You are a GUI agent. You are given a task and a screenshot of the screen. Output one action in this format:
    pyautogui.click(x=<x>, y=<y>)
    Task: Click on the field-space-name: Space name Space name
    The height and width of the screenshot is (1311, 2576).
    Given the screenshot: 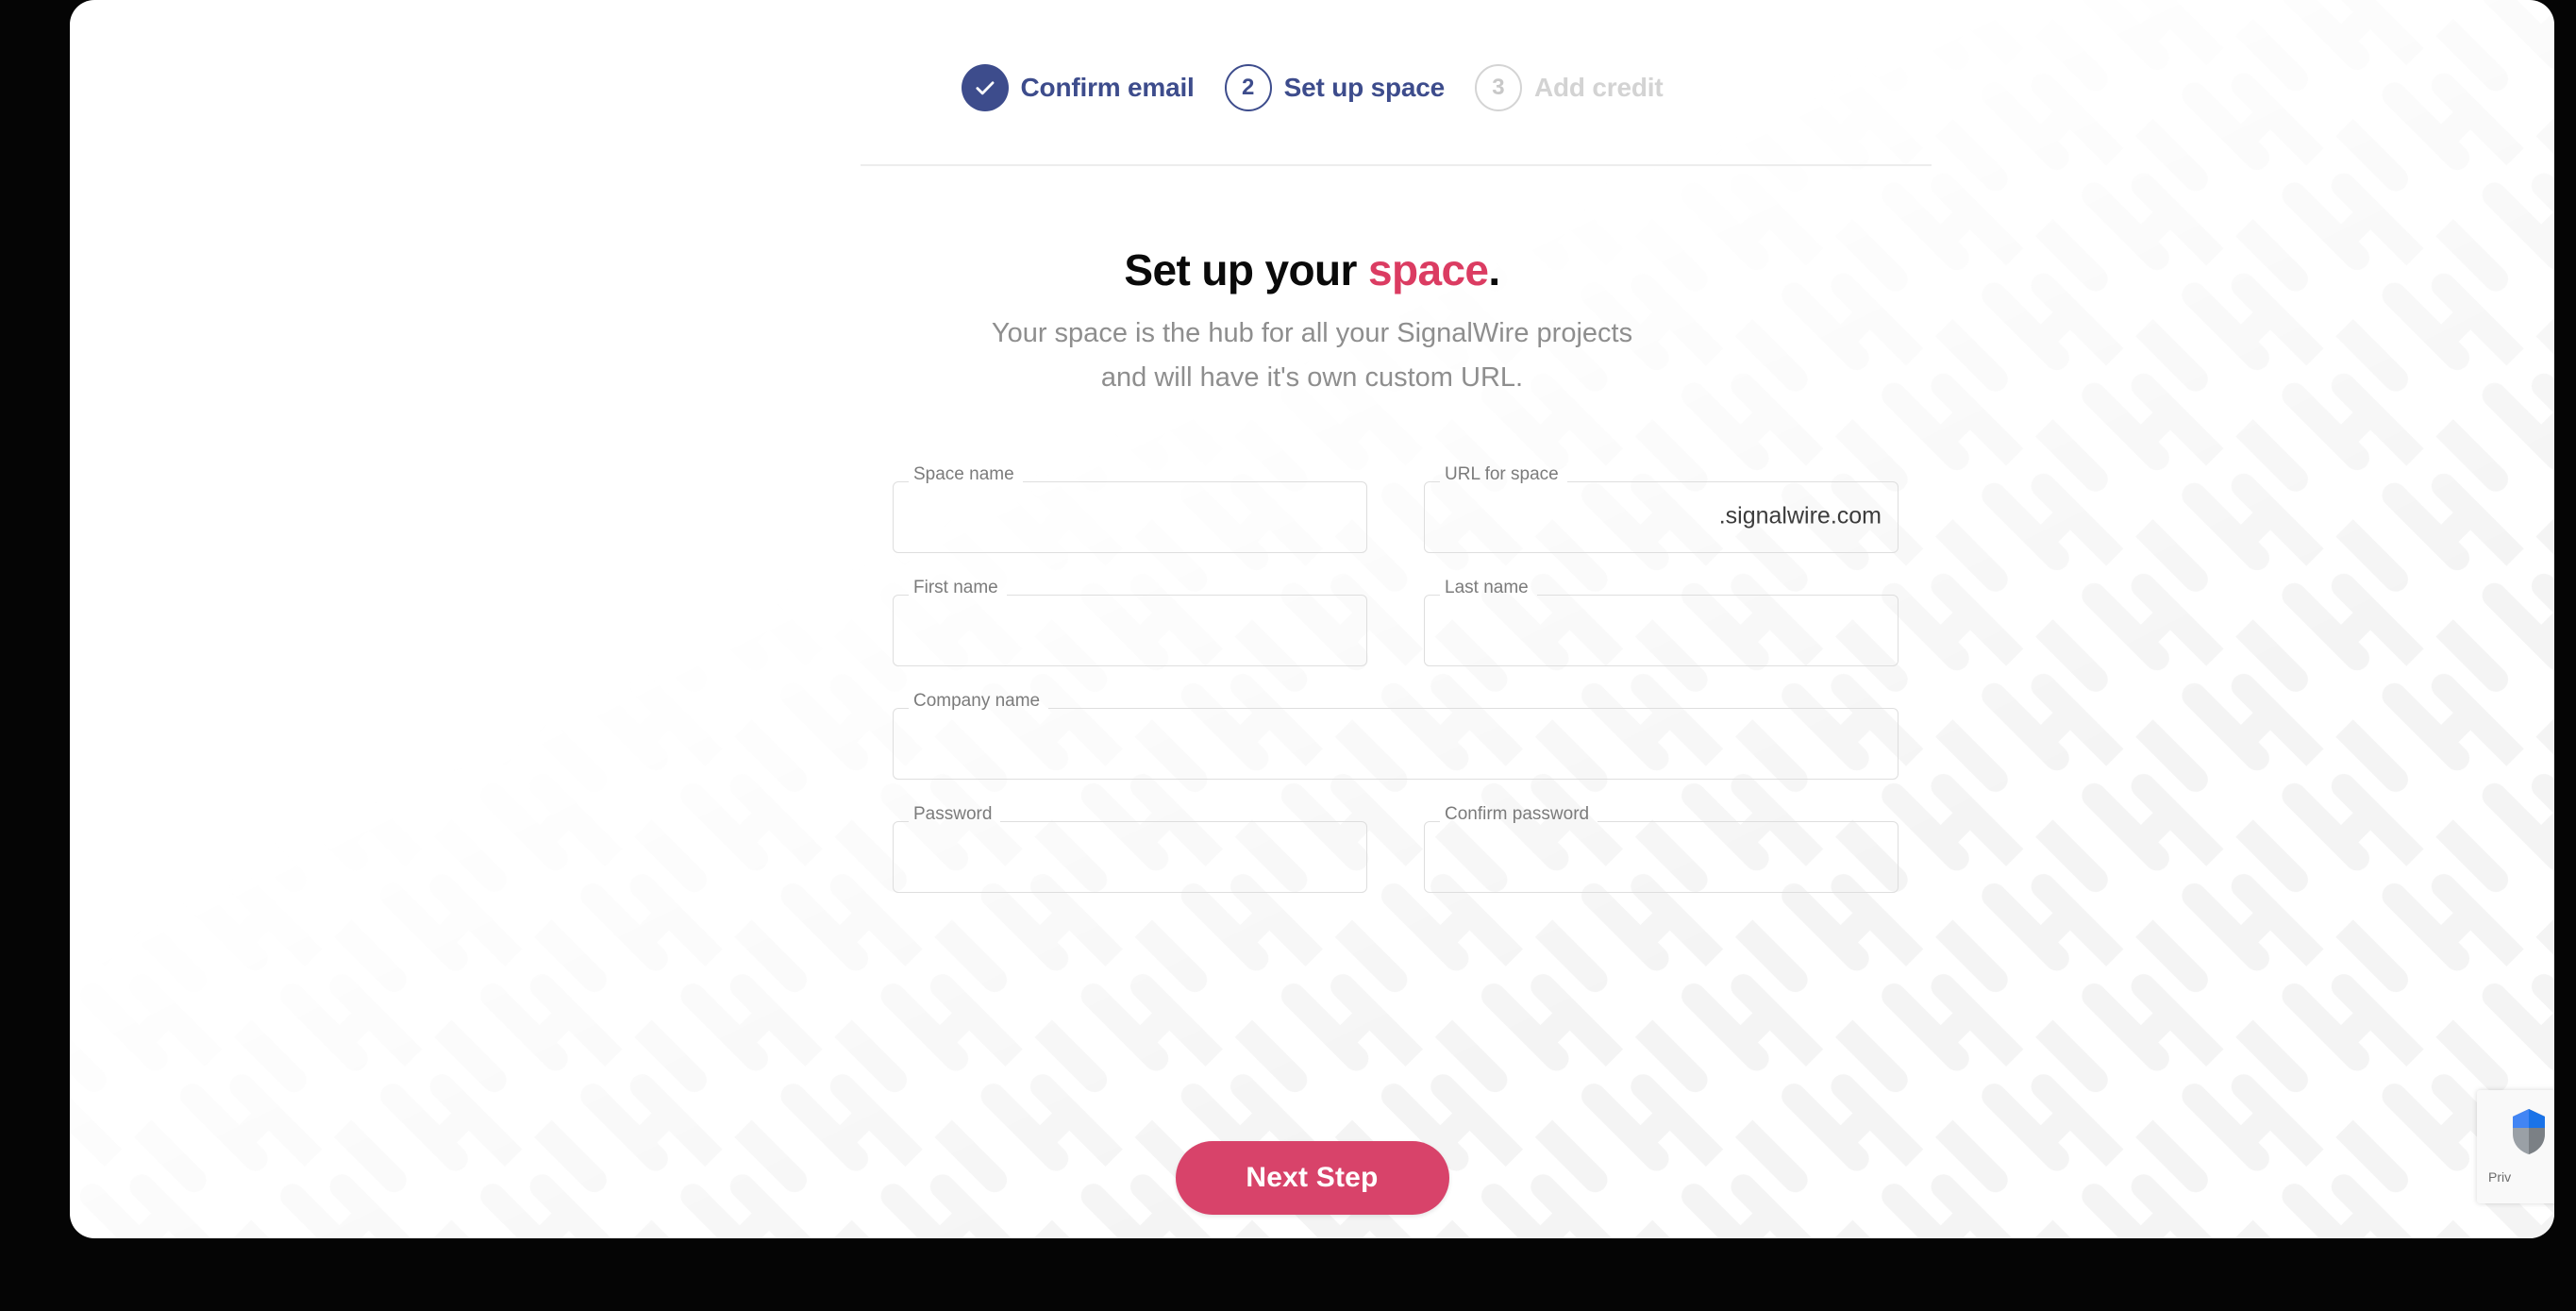 What is the action you would take?
    pyautogui.click(x=1130, y=509)
    